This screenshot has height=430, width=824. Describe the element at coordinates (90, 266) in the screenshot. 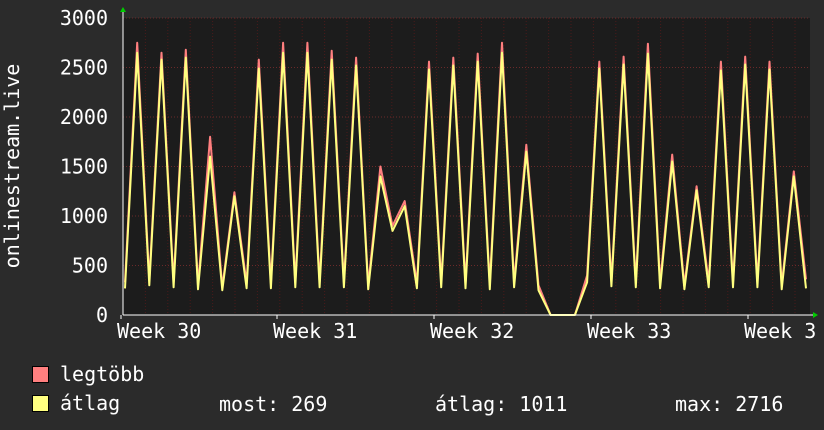

I see `y-tick-label: 500` at that location.